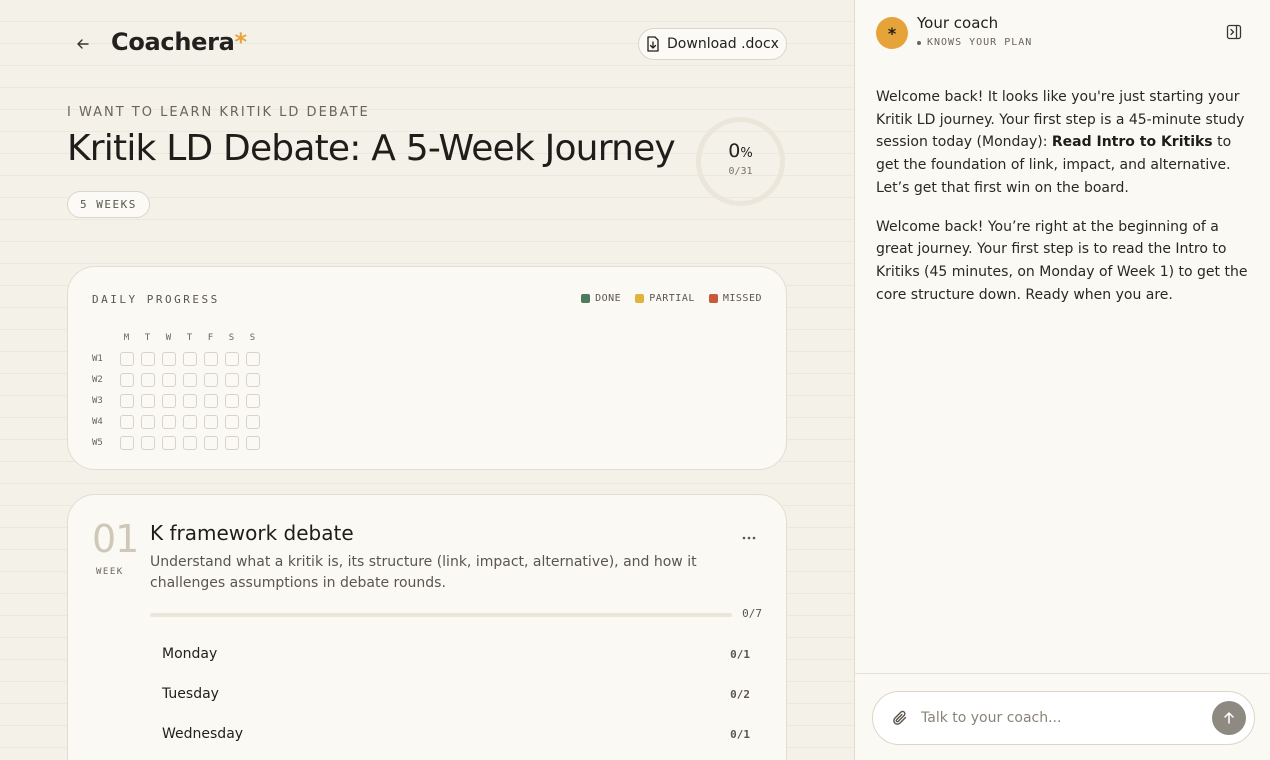  What do you see at coordinates (608, 298) in the screenshot?
I see `legend-label-done: DONE` at bounding box center [608, 298].